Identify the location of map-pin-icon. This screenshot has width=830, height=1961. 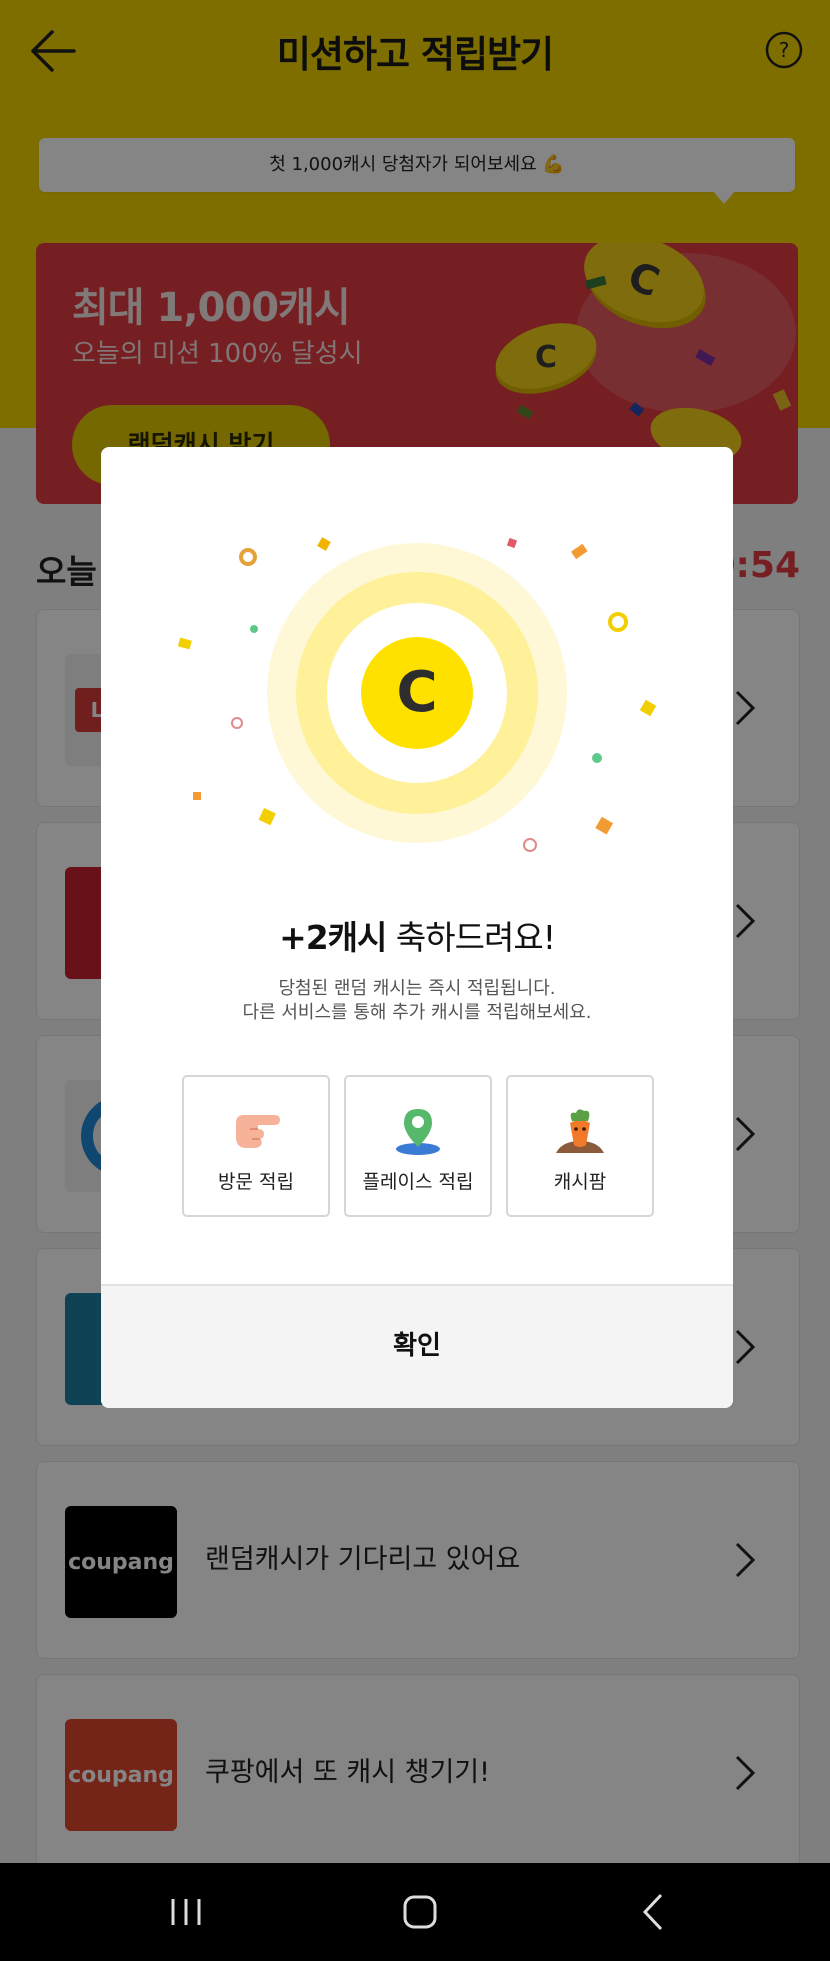
(418, 1132).